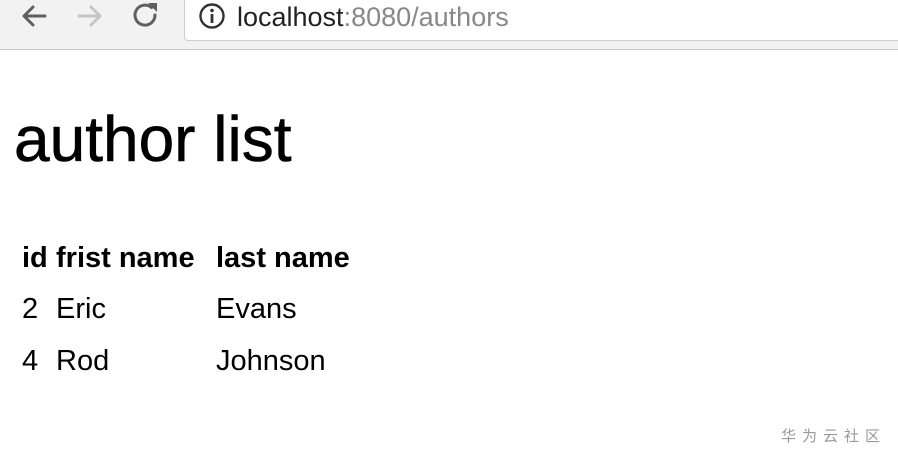 The height and width of the screenshot is (460, 898). Describe the element at coordinates (290, 17) in the screenshot. I see `url-host: localhost` at that location.